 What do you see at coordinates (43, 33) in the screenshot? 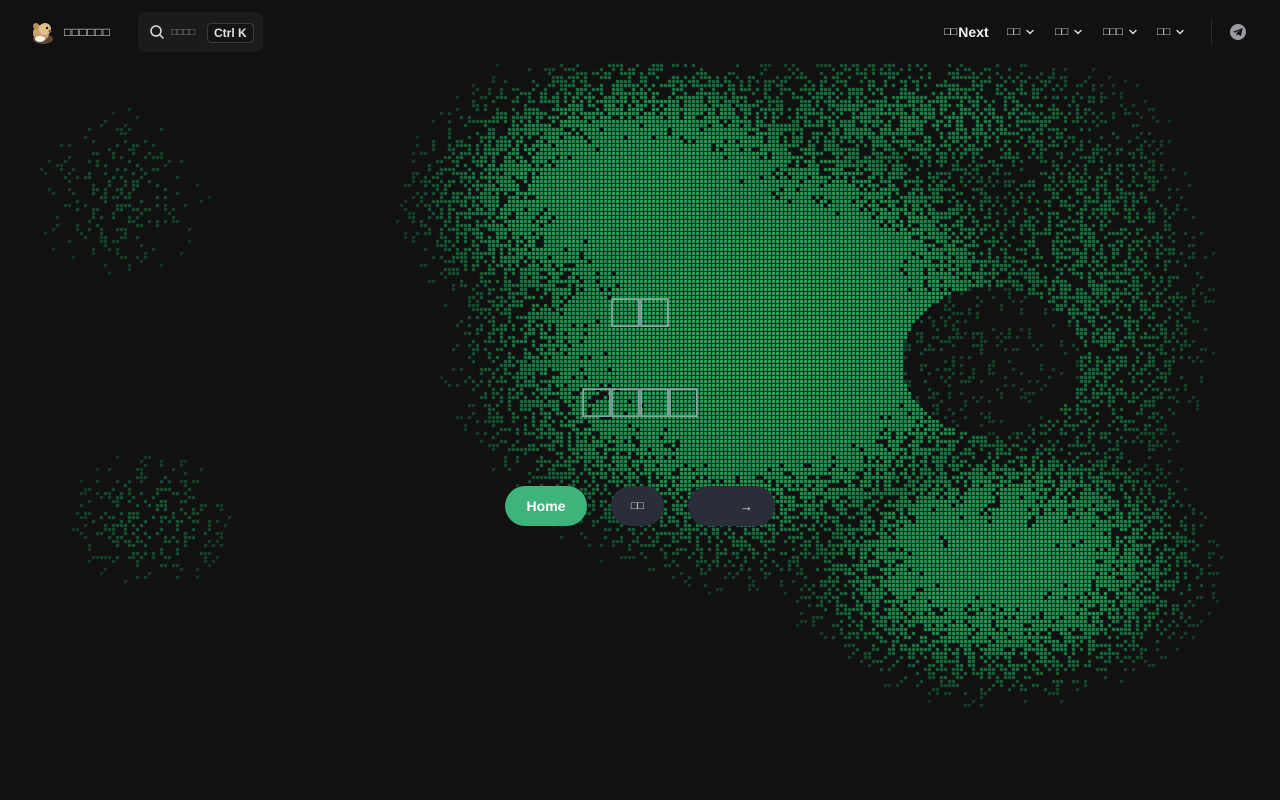
I see `mascot-logo-icon` at bounding box center [43, 33].